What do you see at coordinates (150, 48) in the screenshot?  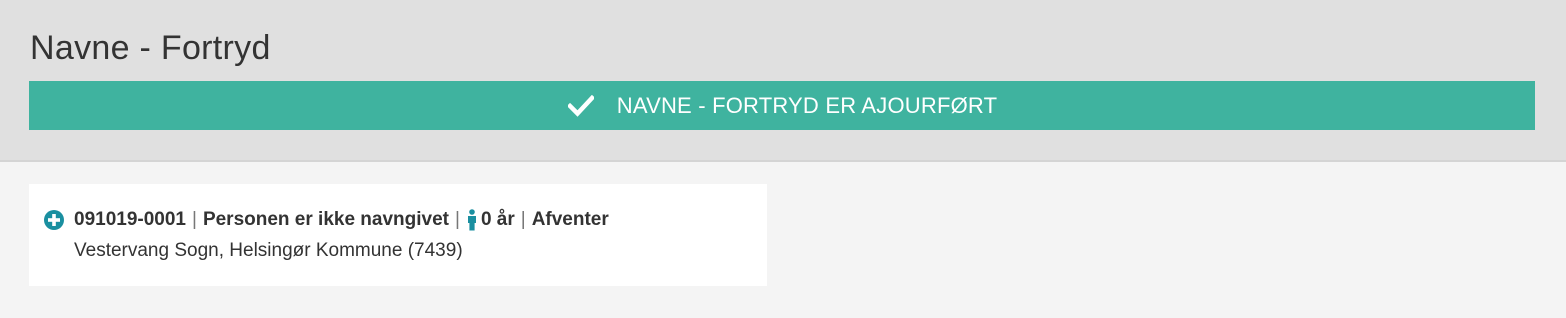 I see `page-title: Navne - Fortryd` at bounding box center [150, 48].